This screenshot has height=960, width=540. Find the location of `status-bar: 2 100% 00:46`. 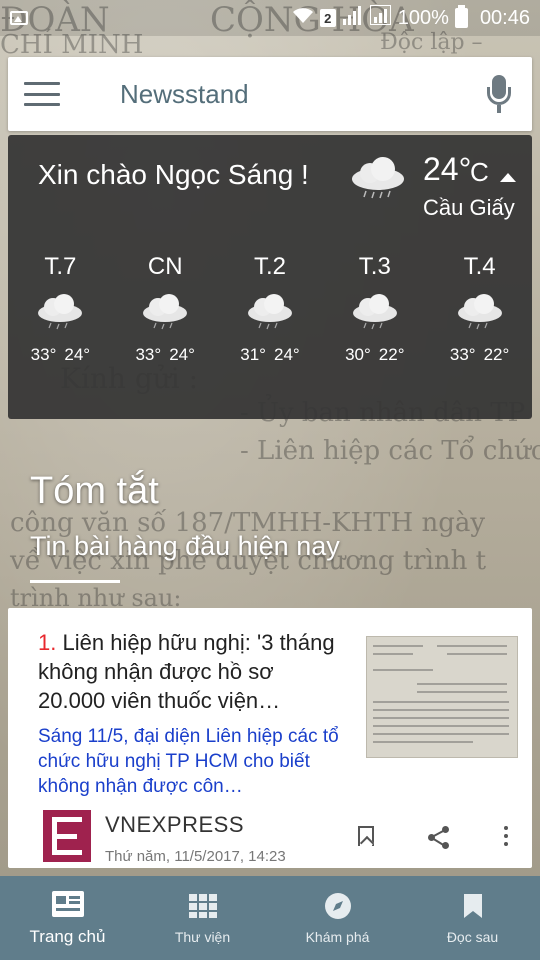

status-bar: 2 100% 00:46 is located at coordinates (270, 18).